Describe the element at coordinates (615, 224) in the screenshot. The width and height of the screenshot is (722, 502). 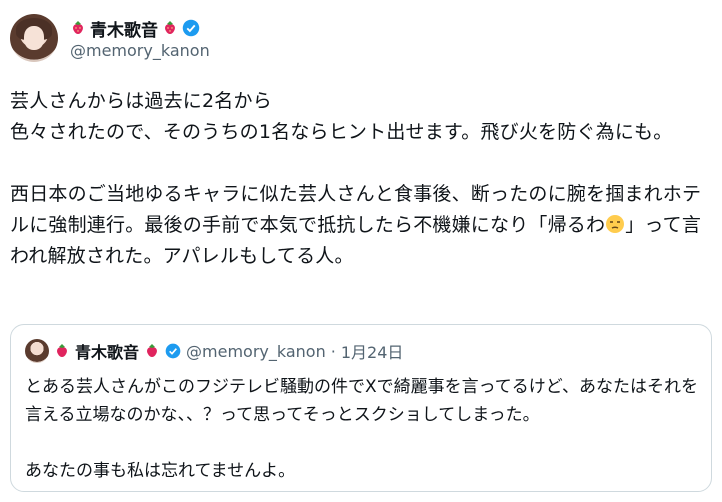
I see `unamused-face-icon` at that location.